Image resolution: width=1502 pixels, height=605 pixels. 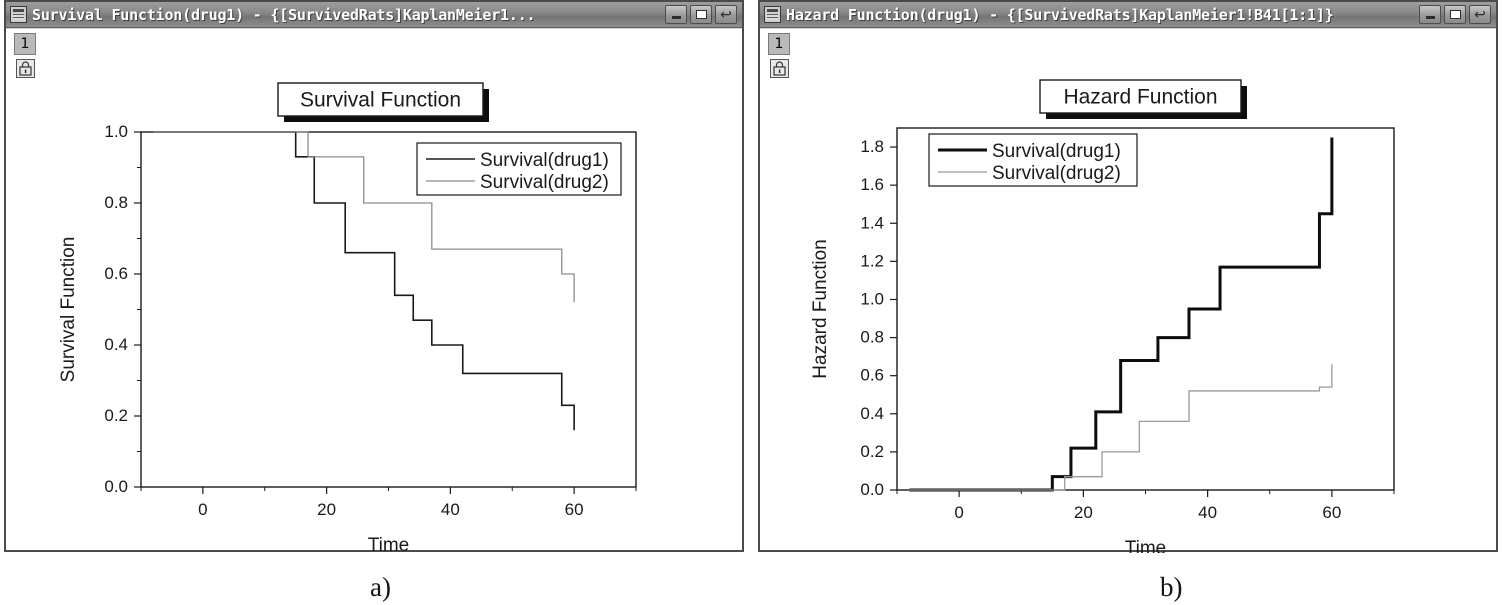 What do you see at coordinates (872, 222) in the screenshot?
I see `svg-text: 1.4` at bounding box center [872, 222].